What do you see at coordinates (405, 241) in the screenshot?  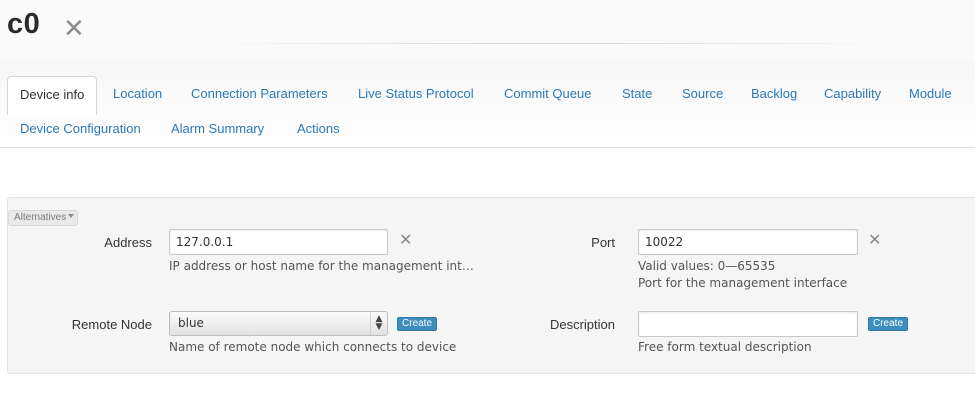 I see `address-clear-icon: ✕` at bounding box center [405, 241].